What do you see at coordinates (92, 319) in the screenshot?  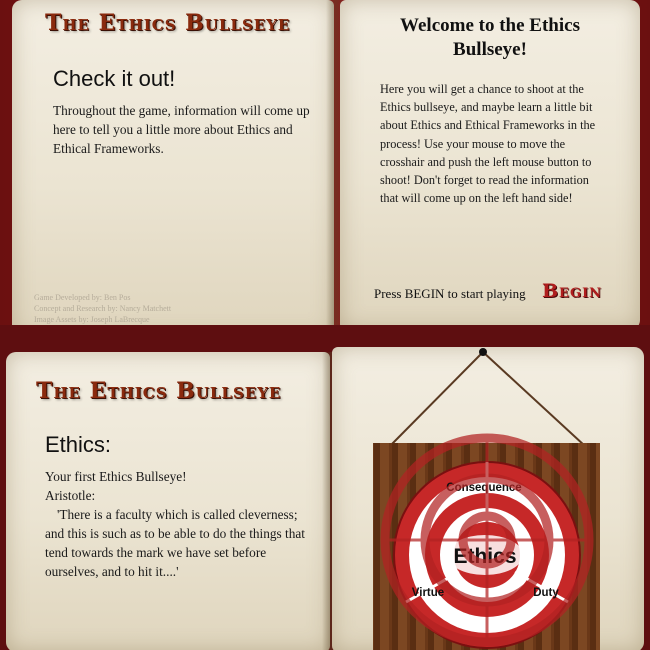 I see `credit-images: Image Assets by: Joseph LaBrecque` at bounding box center [92, 319].